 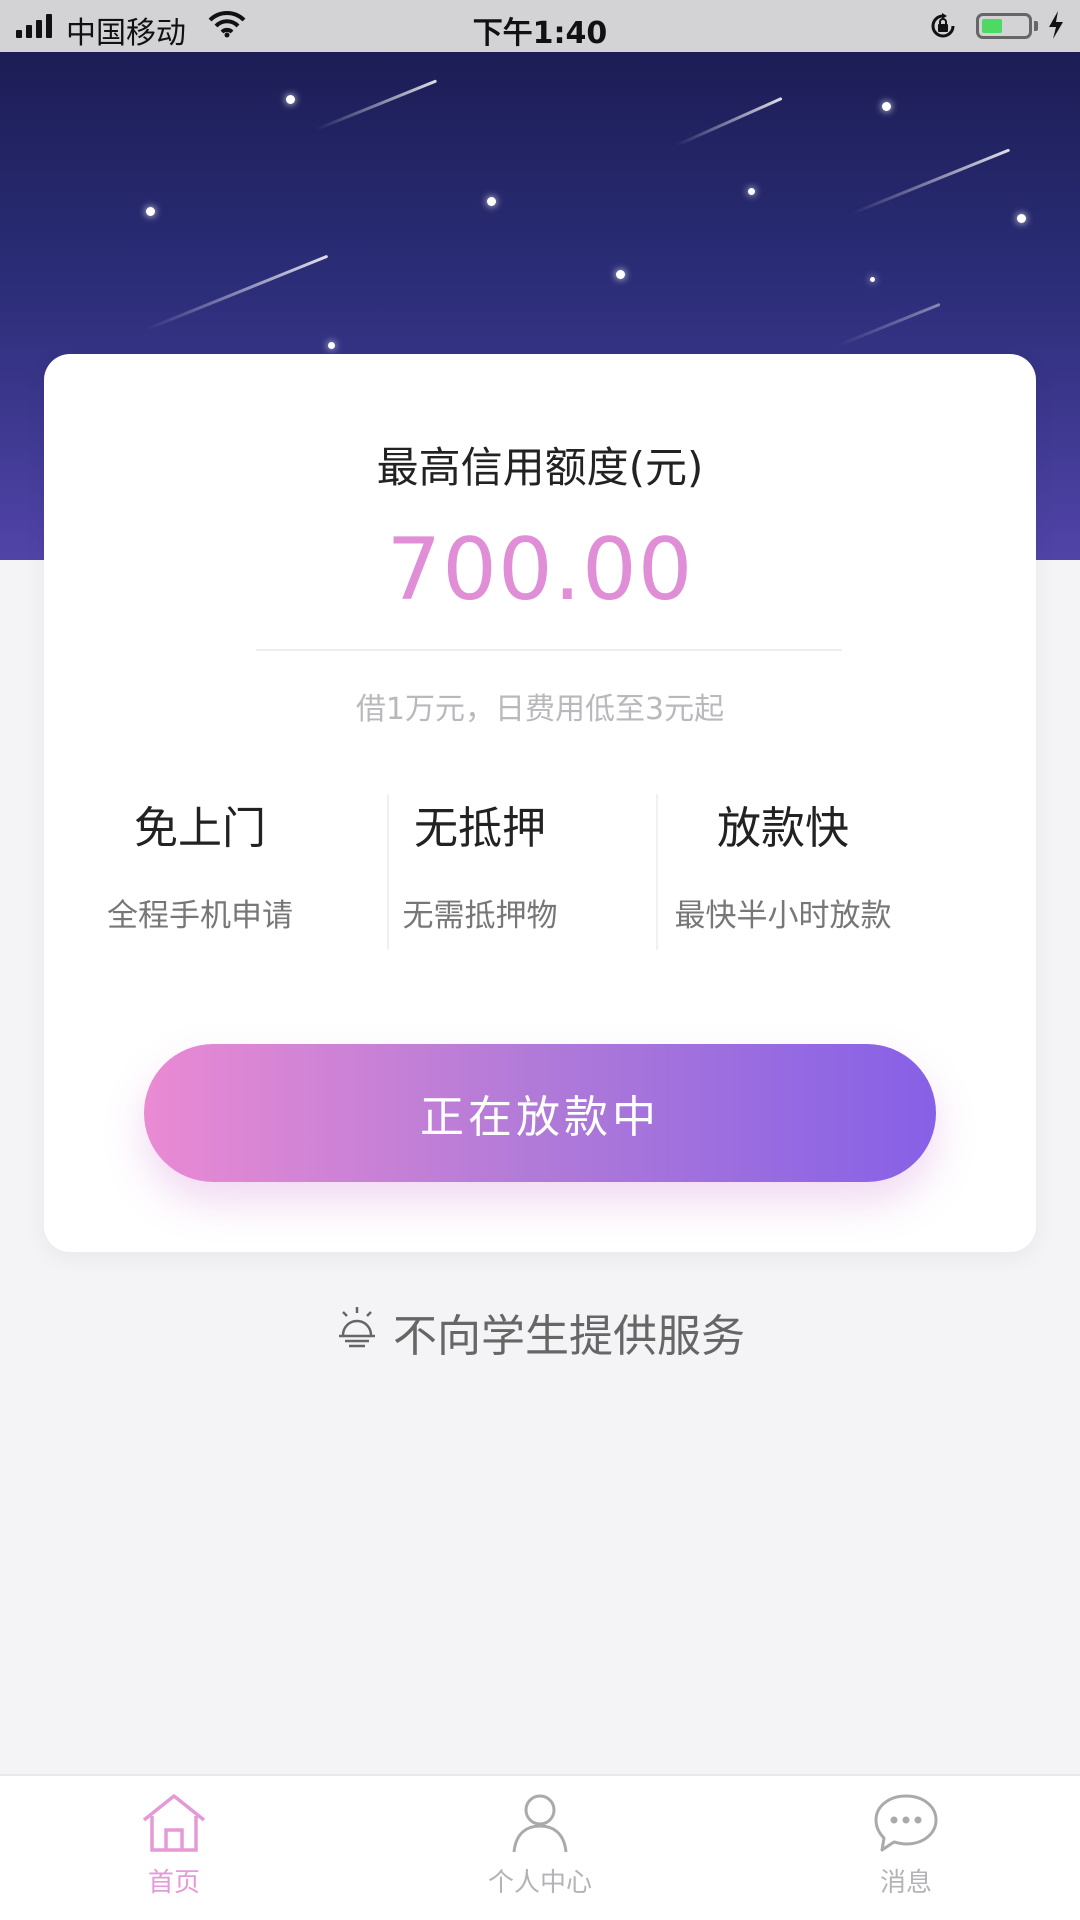 What do you see at coordinates (1004, 26) in the screenshot?
I see `battery-icon` at bounding box center [1004, 26].